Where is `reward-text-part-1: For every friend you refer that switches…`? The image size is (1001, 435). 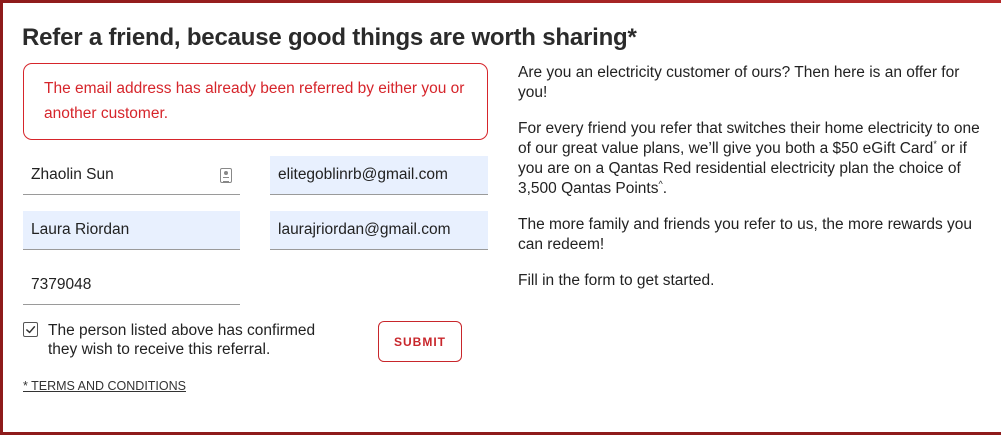 reward-text-part-1: For every friend you refer that switches… is located at coordinates (749, 138).